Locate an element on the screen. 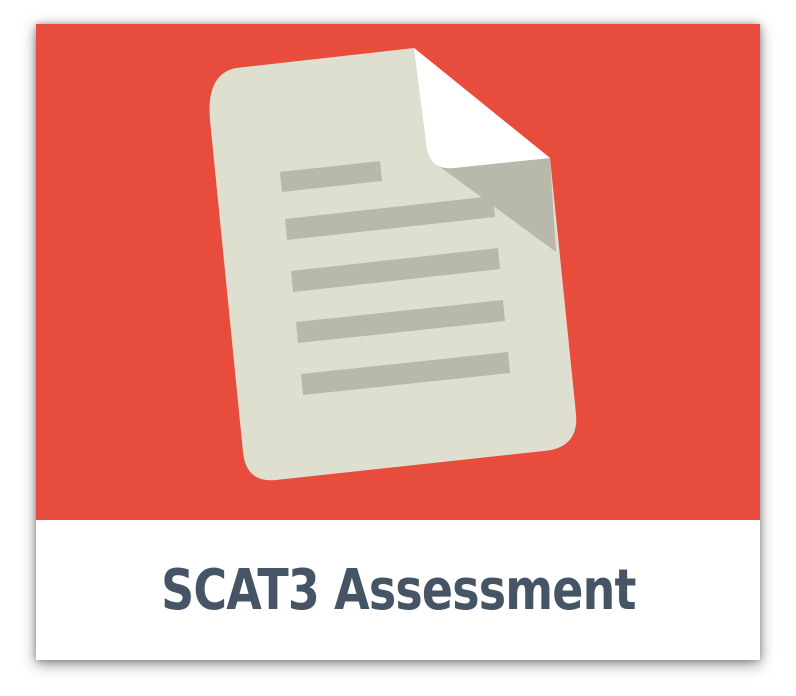  tile-caption: SCAT3 Assessment is located at coordinates (398, 590).